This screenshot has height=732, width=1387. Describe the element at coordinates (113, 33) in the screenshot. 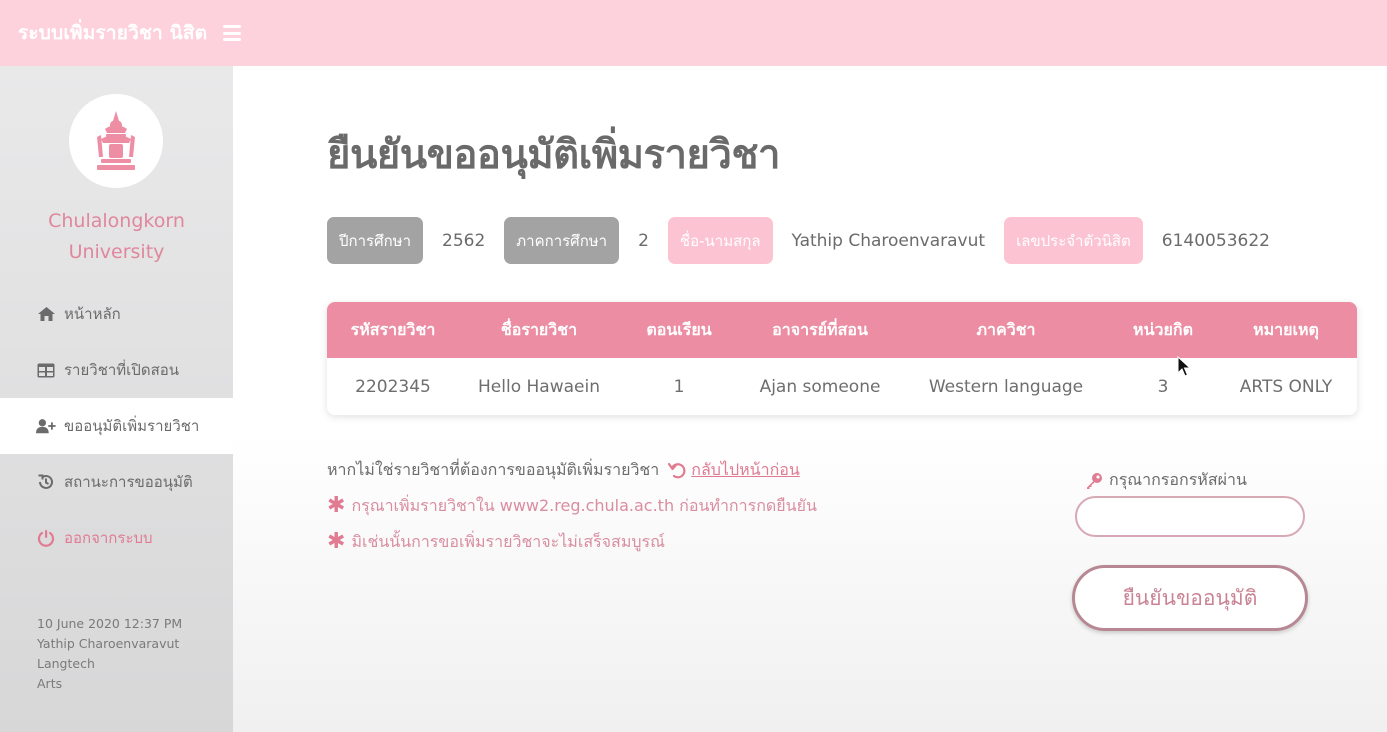

I see `app-title: ระบบเพิ่มรายวิชา นิสิต` at that location.